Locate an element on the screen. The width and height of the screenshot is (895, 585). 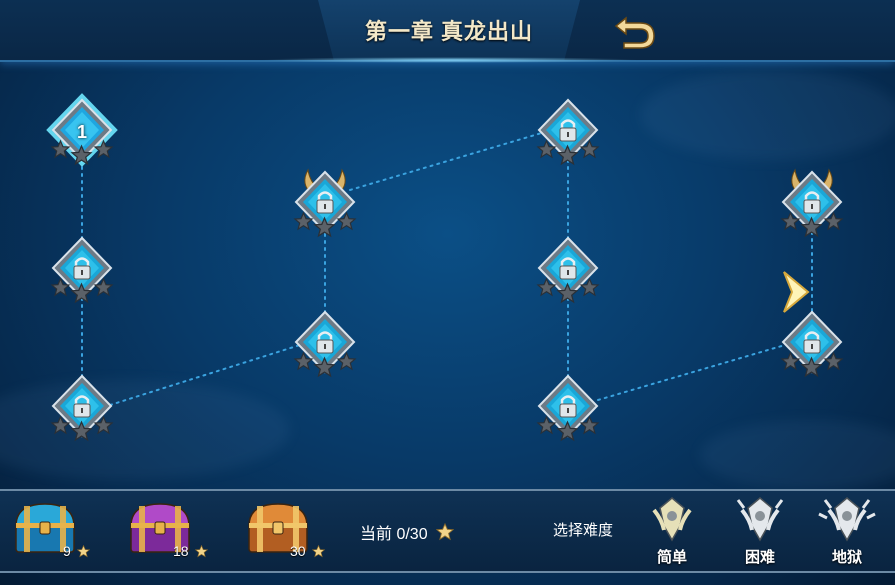
chapter-title: 第一章 真龙出山 is located at coordinates (449, 31).